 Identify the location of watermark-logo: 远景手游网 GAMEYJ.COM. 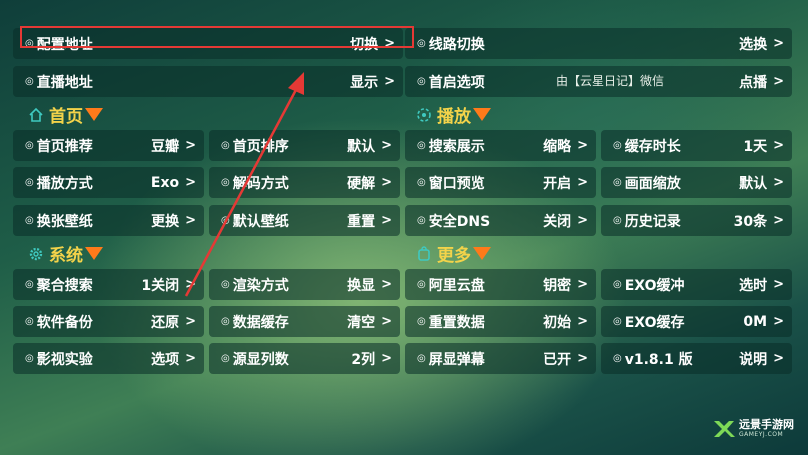
(753, 429).